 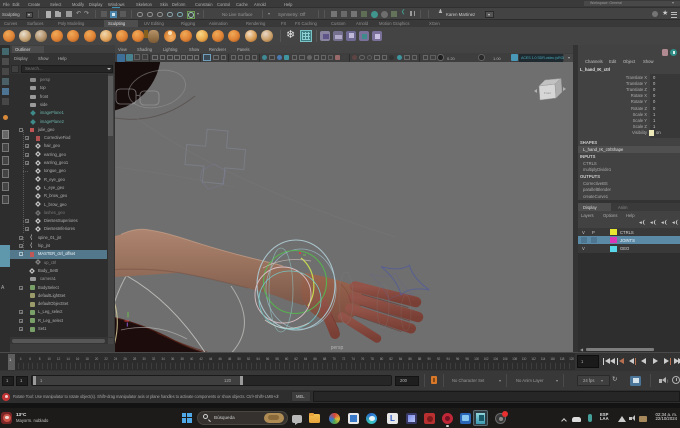 What do you see at coordinates (337, 348) in the screenshot?
I see `svg-text: persp` at bounding box center [337, 348].